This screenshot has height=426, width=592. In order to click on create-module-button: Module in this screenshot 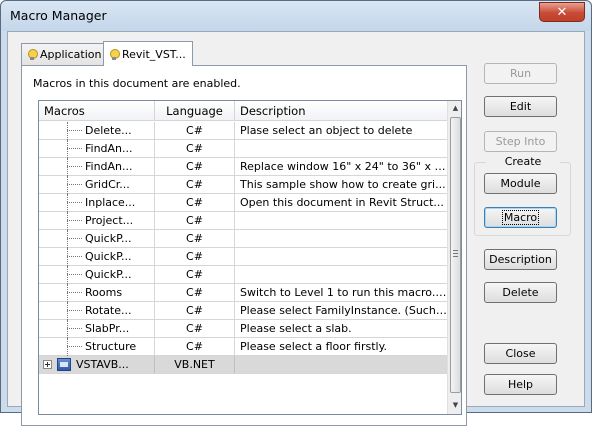, I will do `click(520, 183)`.